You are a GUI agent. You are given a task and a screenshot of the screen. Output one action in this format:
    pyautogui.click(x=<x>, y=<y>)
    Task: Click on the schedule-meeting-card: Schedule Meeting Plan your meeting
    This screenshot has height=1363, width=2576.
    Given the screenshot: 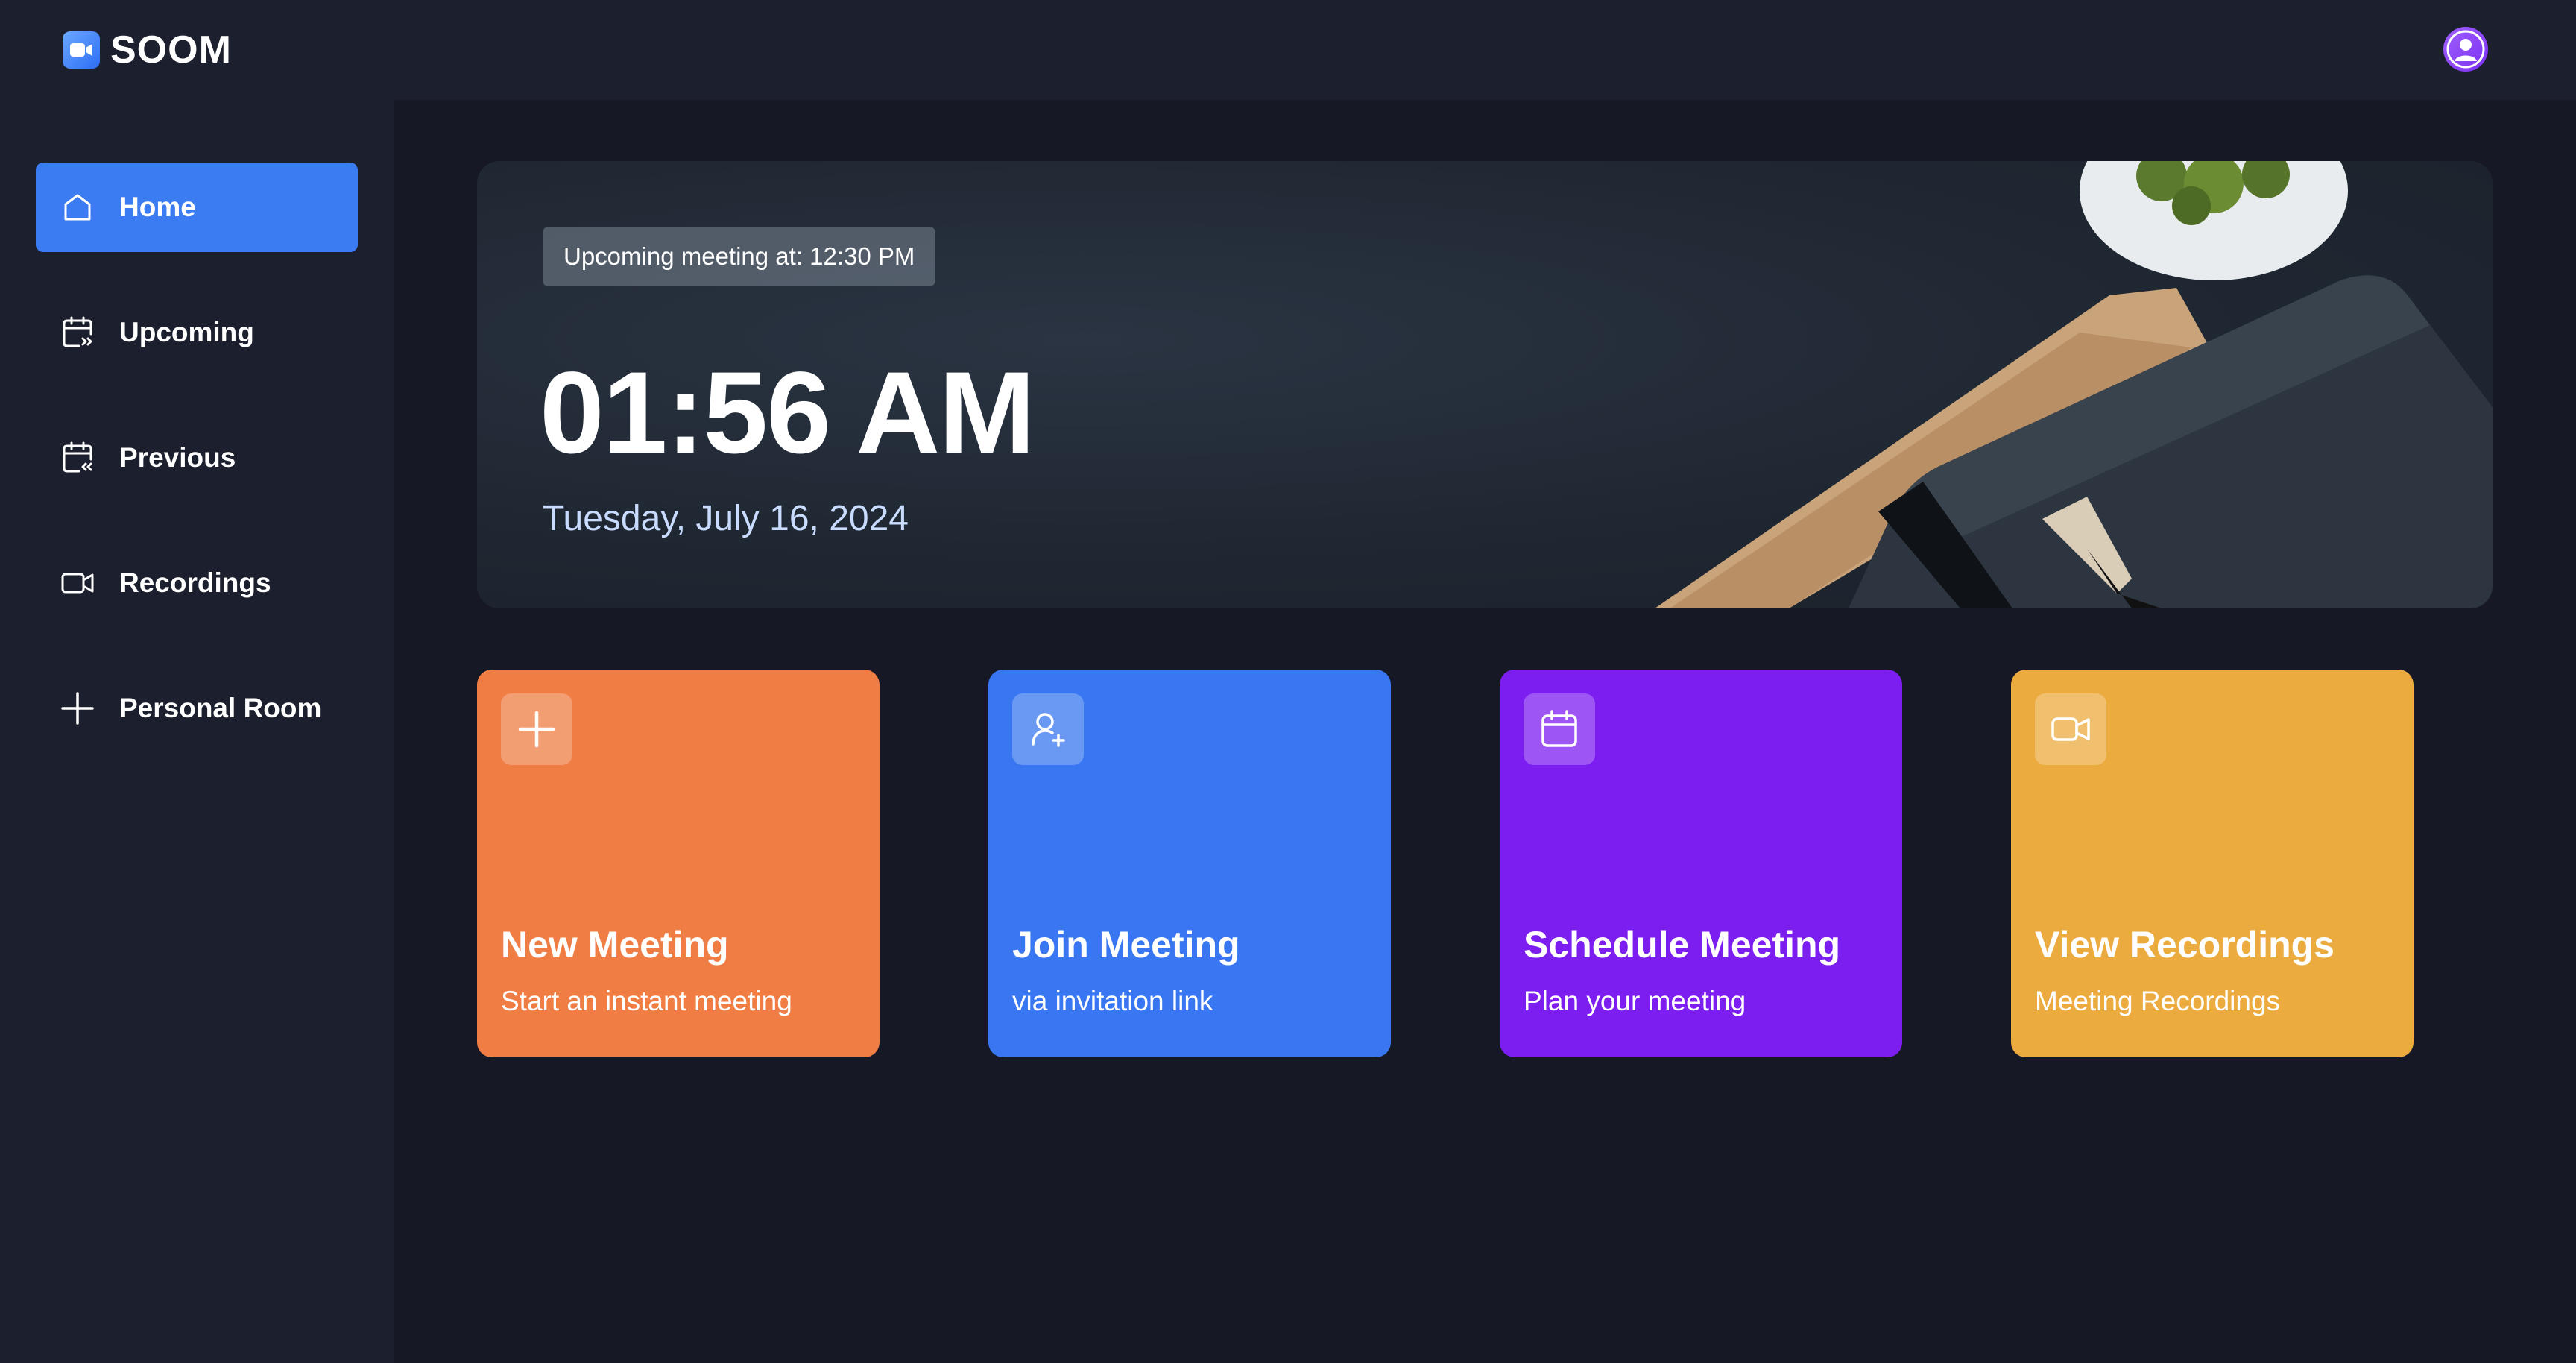 What is the action you would take?
    pyautogui.click(x=1701, y=863)
    